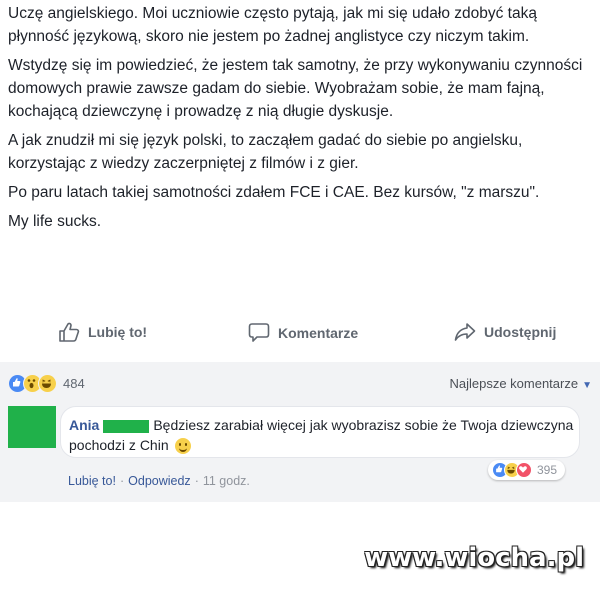  Describe the element at coordinates (69, 332) in the screenshot. I see `thumbs-up-icon` at that location.